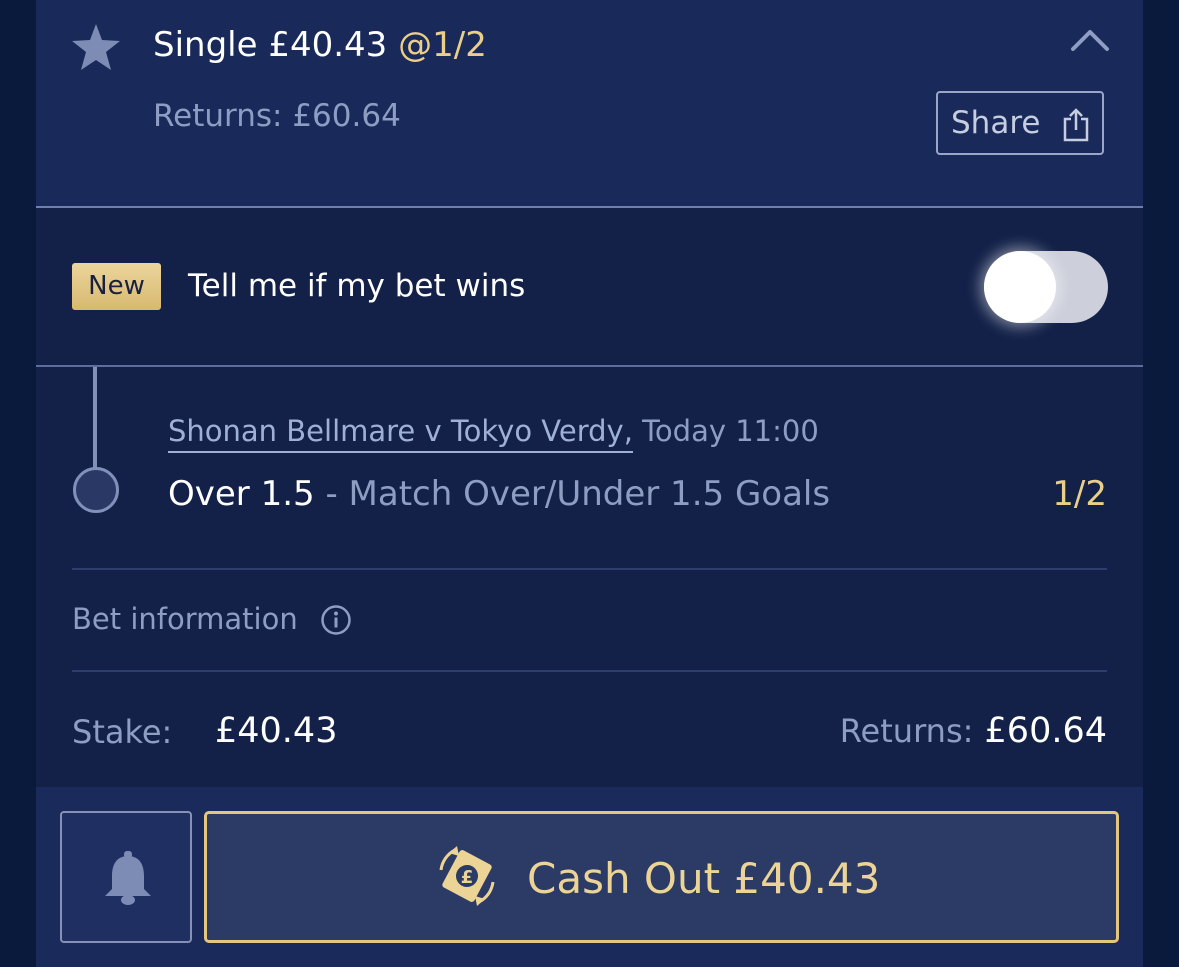 The image size is (1179, 967). Describe the element at coordinates (336, 620) in the screenshot. I see `info-icon` at that location.